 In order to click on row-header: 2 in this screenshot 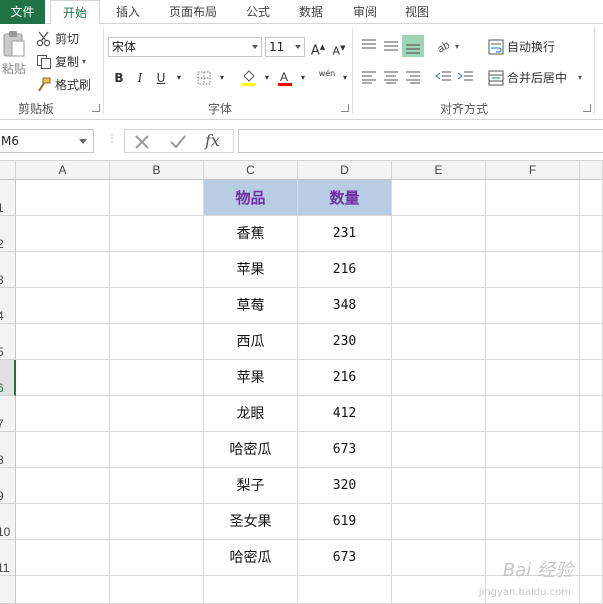, I will do `click(8, 234)`.